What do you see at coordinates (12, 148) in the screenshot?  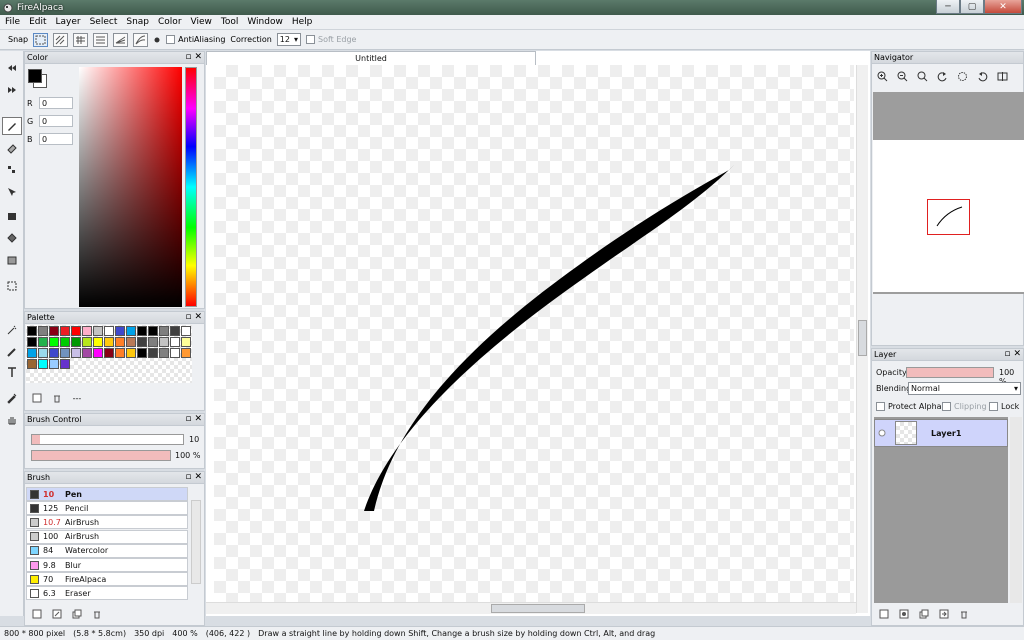 I see `eraser-tool-button` at bounding box center [12, 148].